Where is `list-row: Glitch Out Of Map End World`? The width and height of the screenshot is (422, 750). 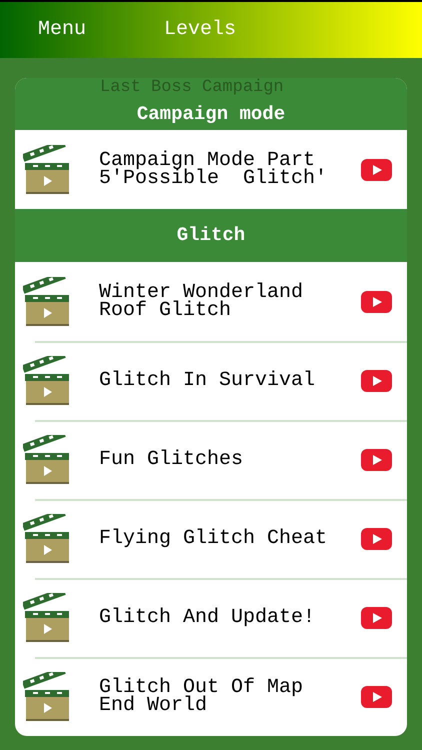 list-row: Glitch Out Of Map End World is located at coordinates (211, 696).